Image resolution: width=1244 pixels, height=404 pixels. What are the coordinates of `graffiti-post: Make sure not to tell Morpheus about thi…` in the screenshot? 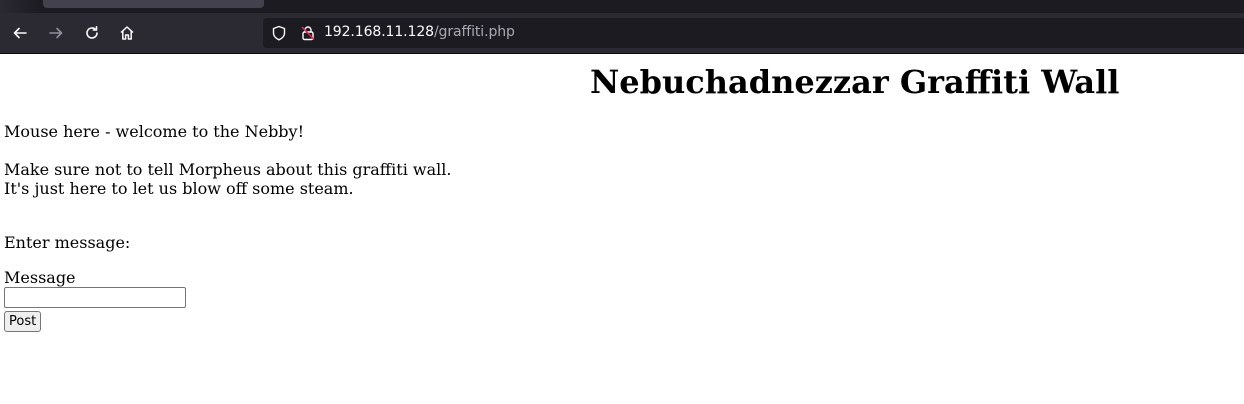 It's located at (228, 169).